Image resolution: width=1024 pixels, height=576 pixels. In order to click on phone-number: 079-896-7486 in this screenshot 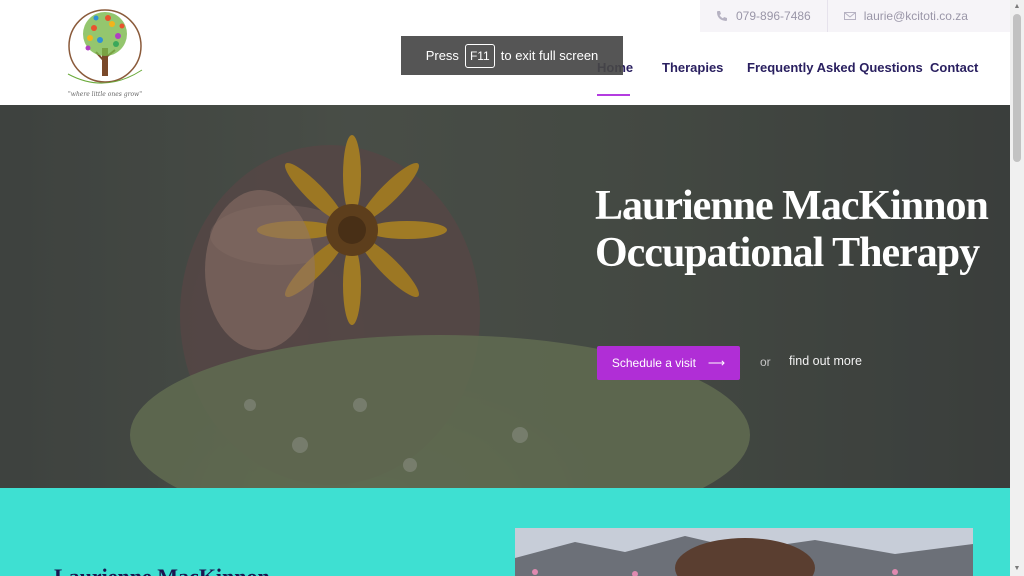, I will do `click(773, 16)`.